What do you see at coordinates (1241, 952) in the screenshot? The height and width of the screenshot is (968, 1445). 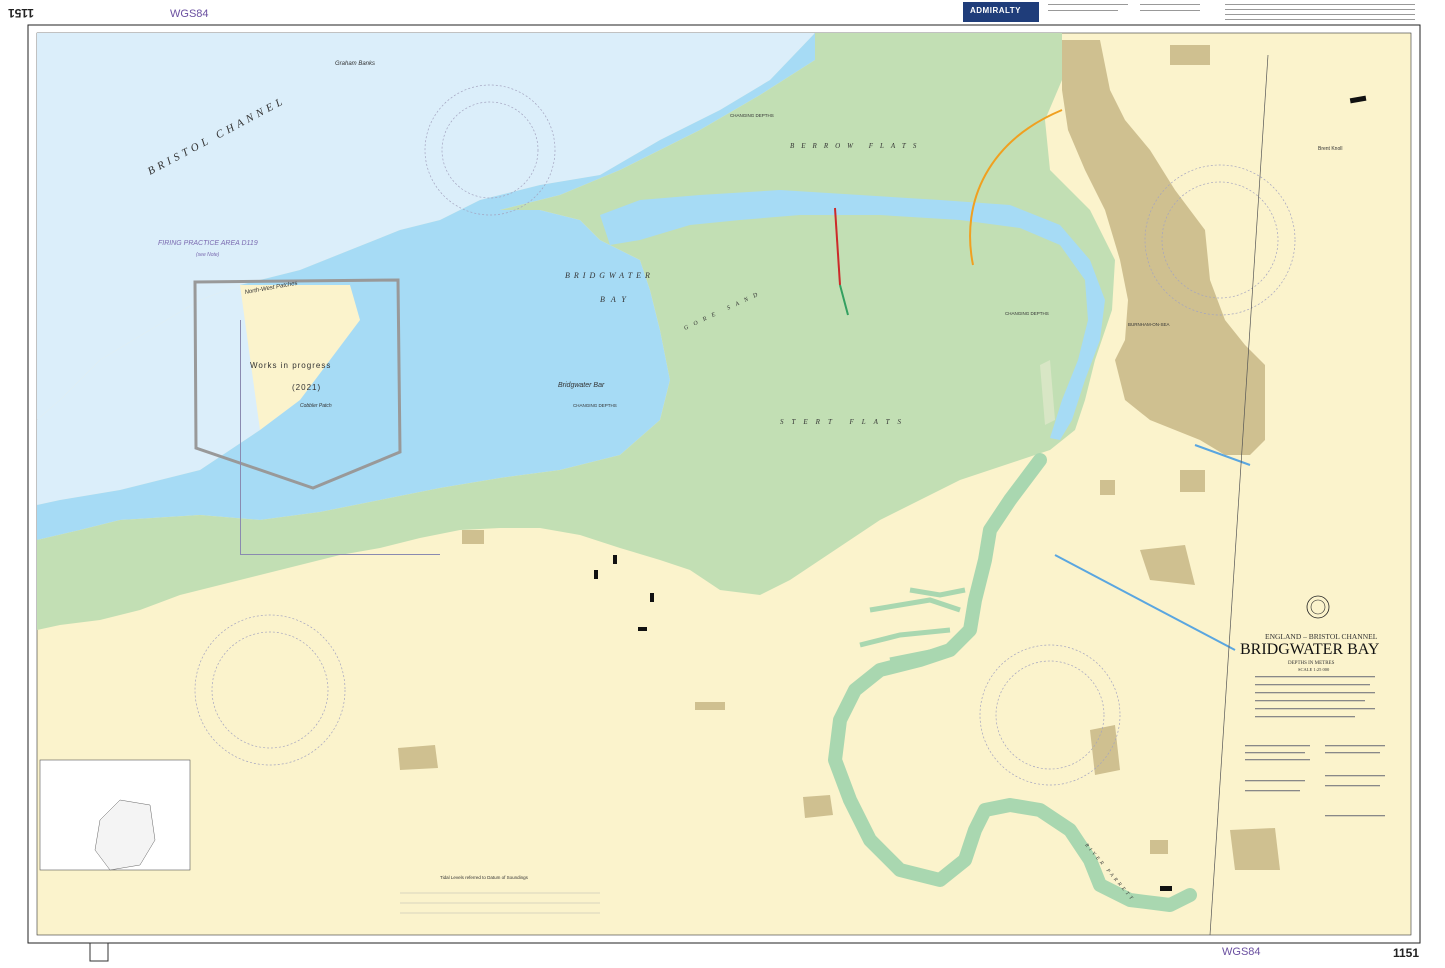 I see `datum-label-bottom: WGS84` at bounding box center [1241, 952].